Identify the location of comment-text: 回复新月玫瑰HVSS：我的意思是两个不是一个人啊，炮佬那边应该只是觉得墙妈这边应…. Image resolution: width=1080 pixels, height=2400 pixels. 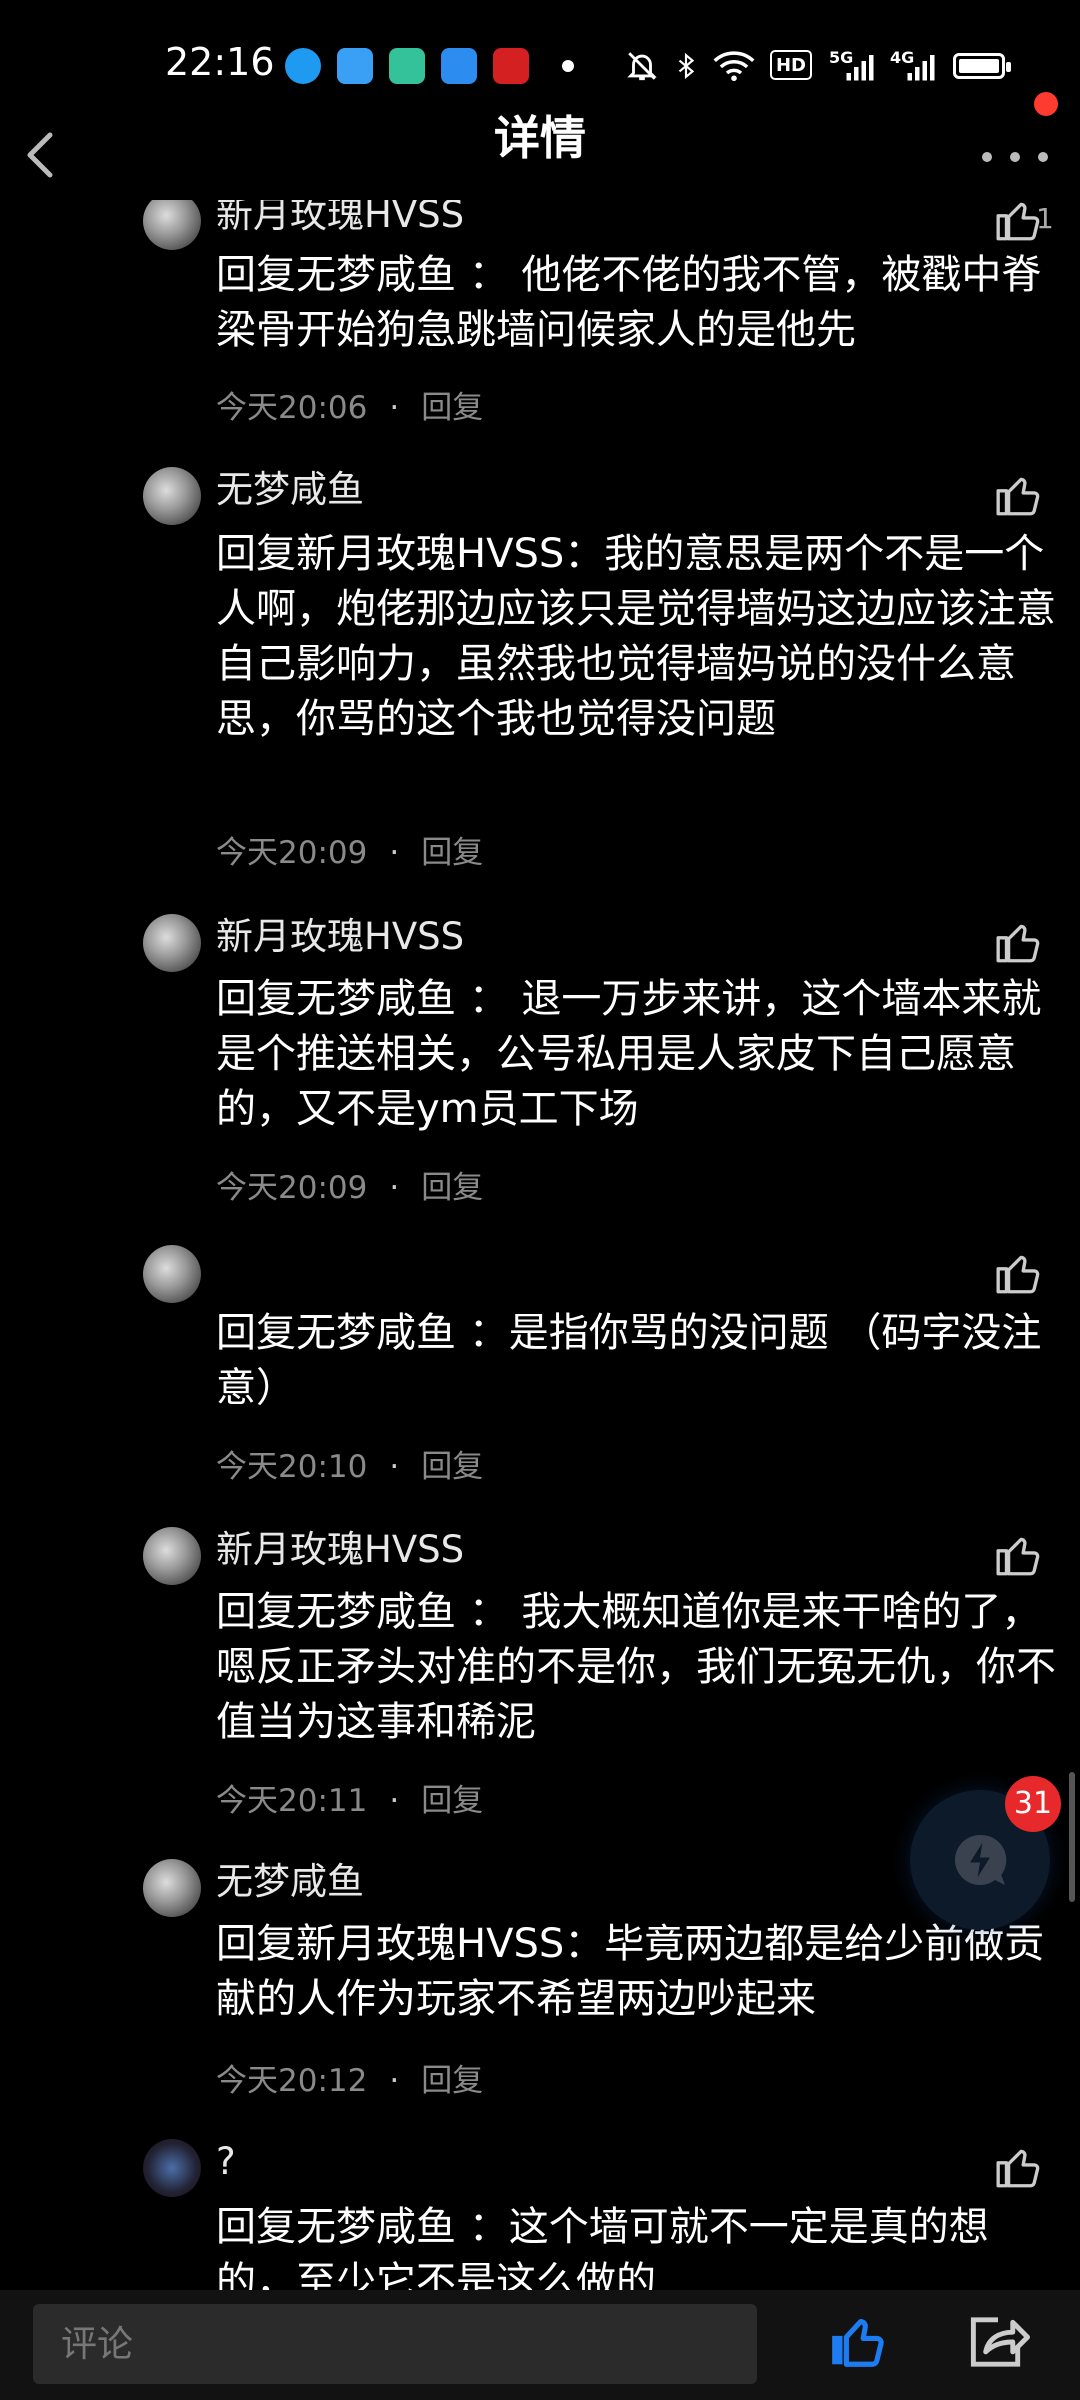
(636, 636).